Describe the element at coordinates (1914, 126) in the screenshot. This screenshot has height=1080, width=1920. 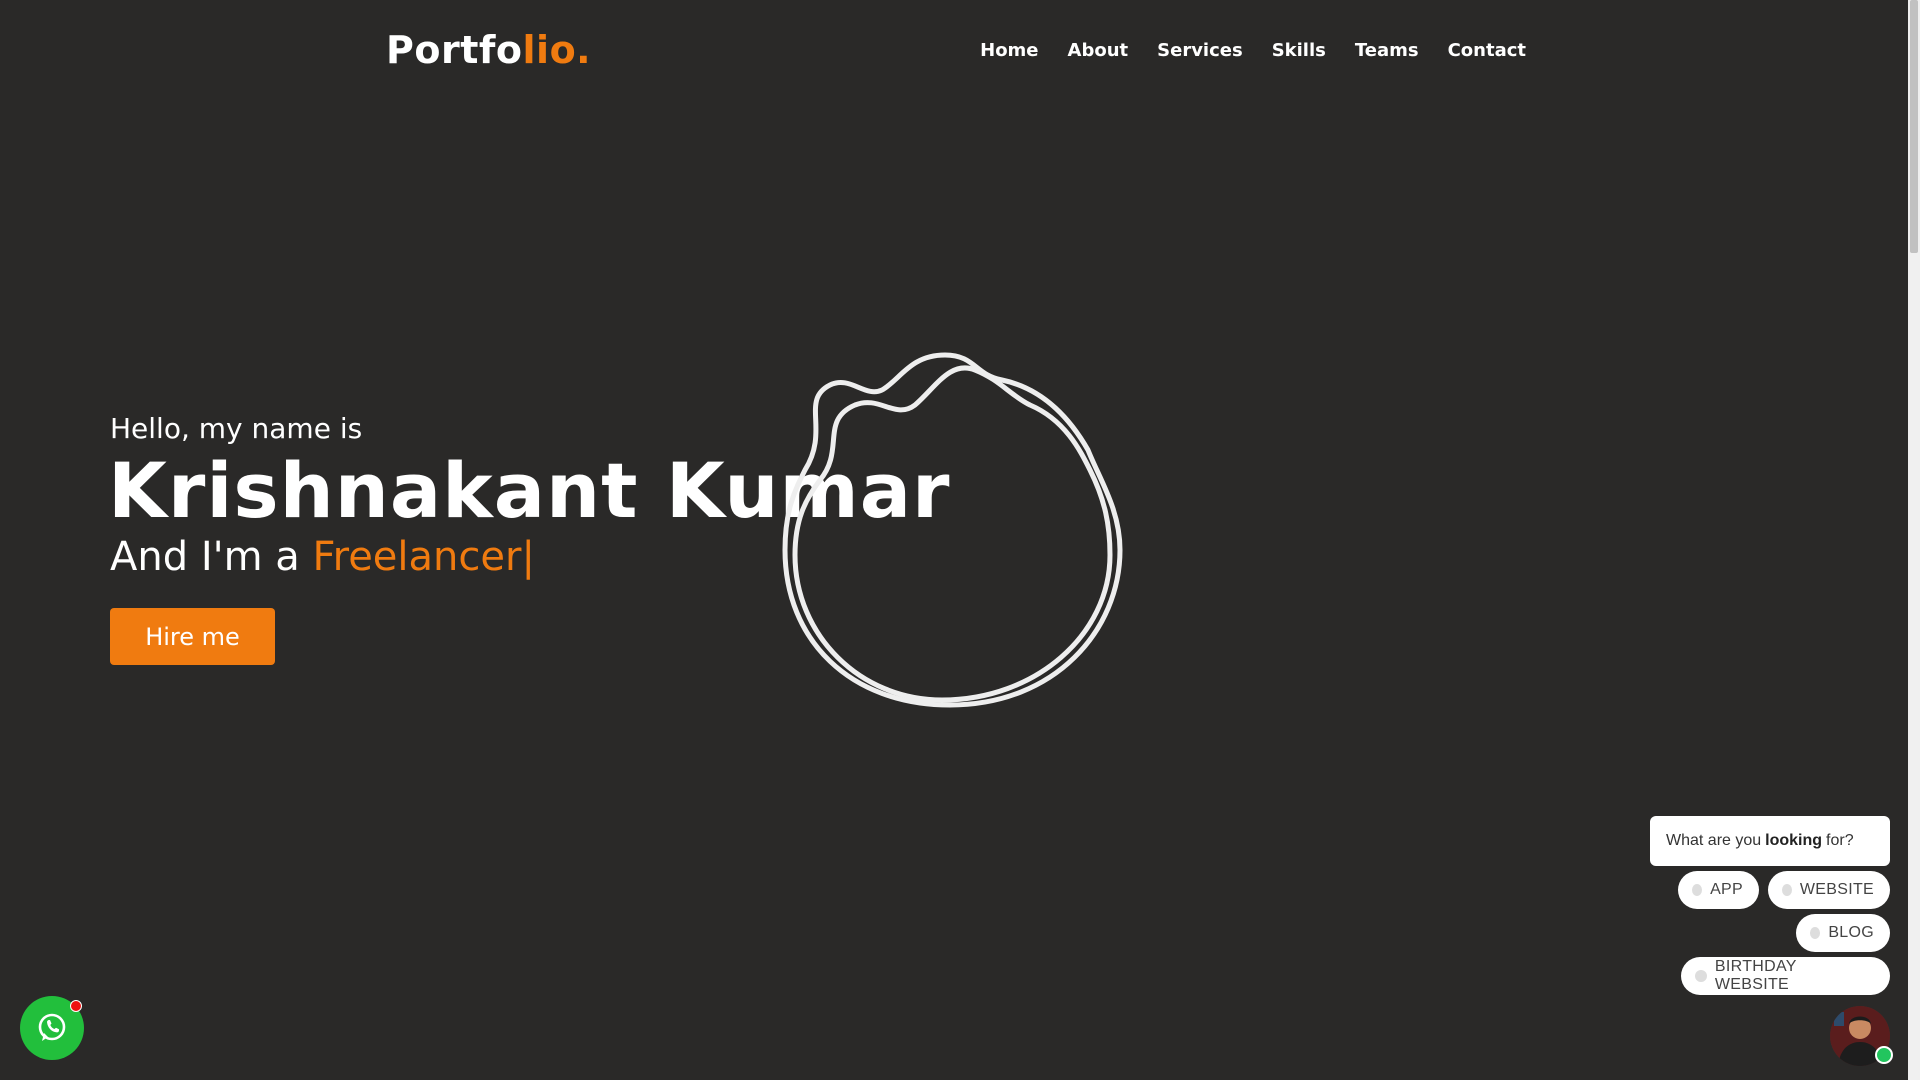
I see `page-scrollbar-thumb` at that location.